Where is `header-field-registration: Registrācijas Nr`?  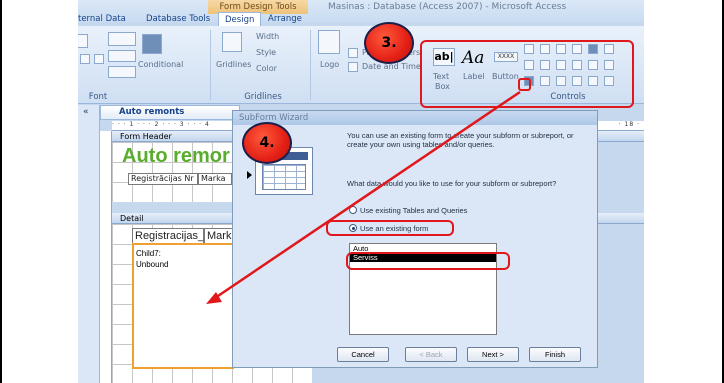 header-field-registration: Registrācijas Nr is located at coordinates (163, 179).